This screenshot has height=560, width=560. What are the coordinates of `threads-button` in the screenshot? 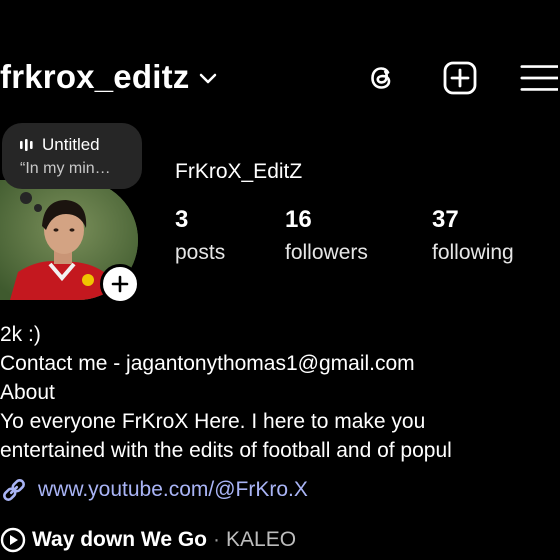 It's located at (382, 78).